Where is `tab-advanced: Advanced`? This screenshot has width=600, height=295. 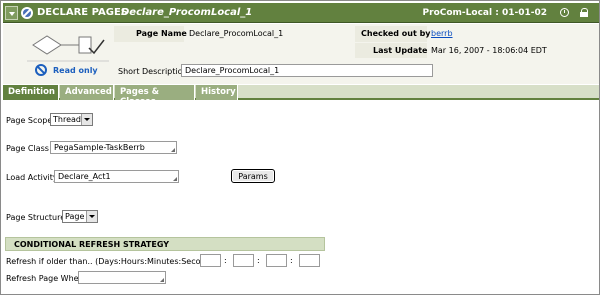 tab-advanced: Advanced is located at coordinates (87, 92).